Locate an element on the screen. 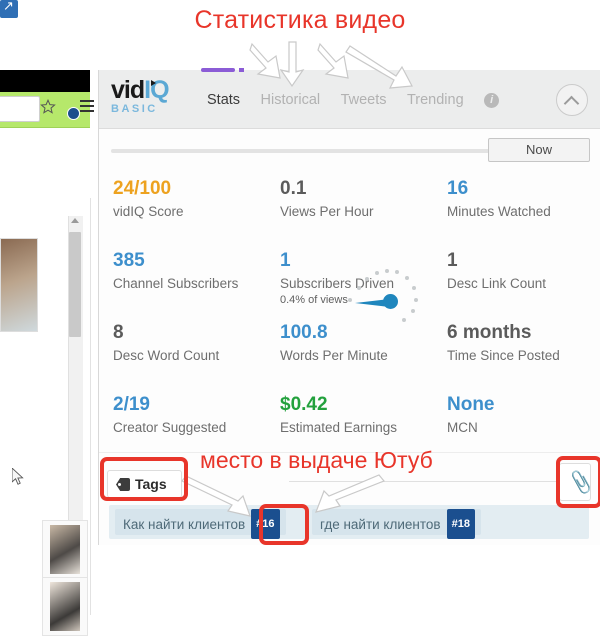 The height and width of the screenshot is (636, 600). play-triangle-icon is located at coordinates (153, 83).